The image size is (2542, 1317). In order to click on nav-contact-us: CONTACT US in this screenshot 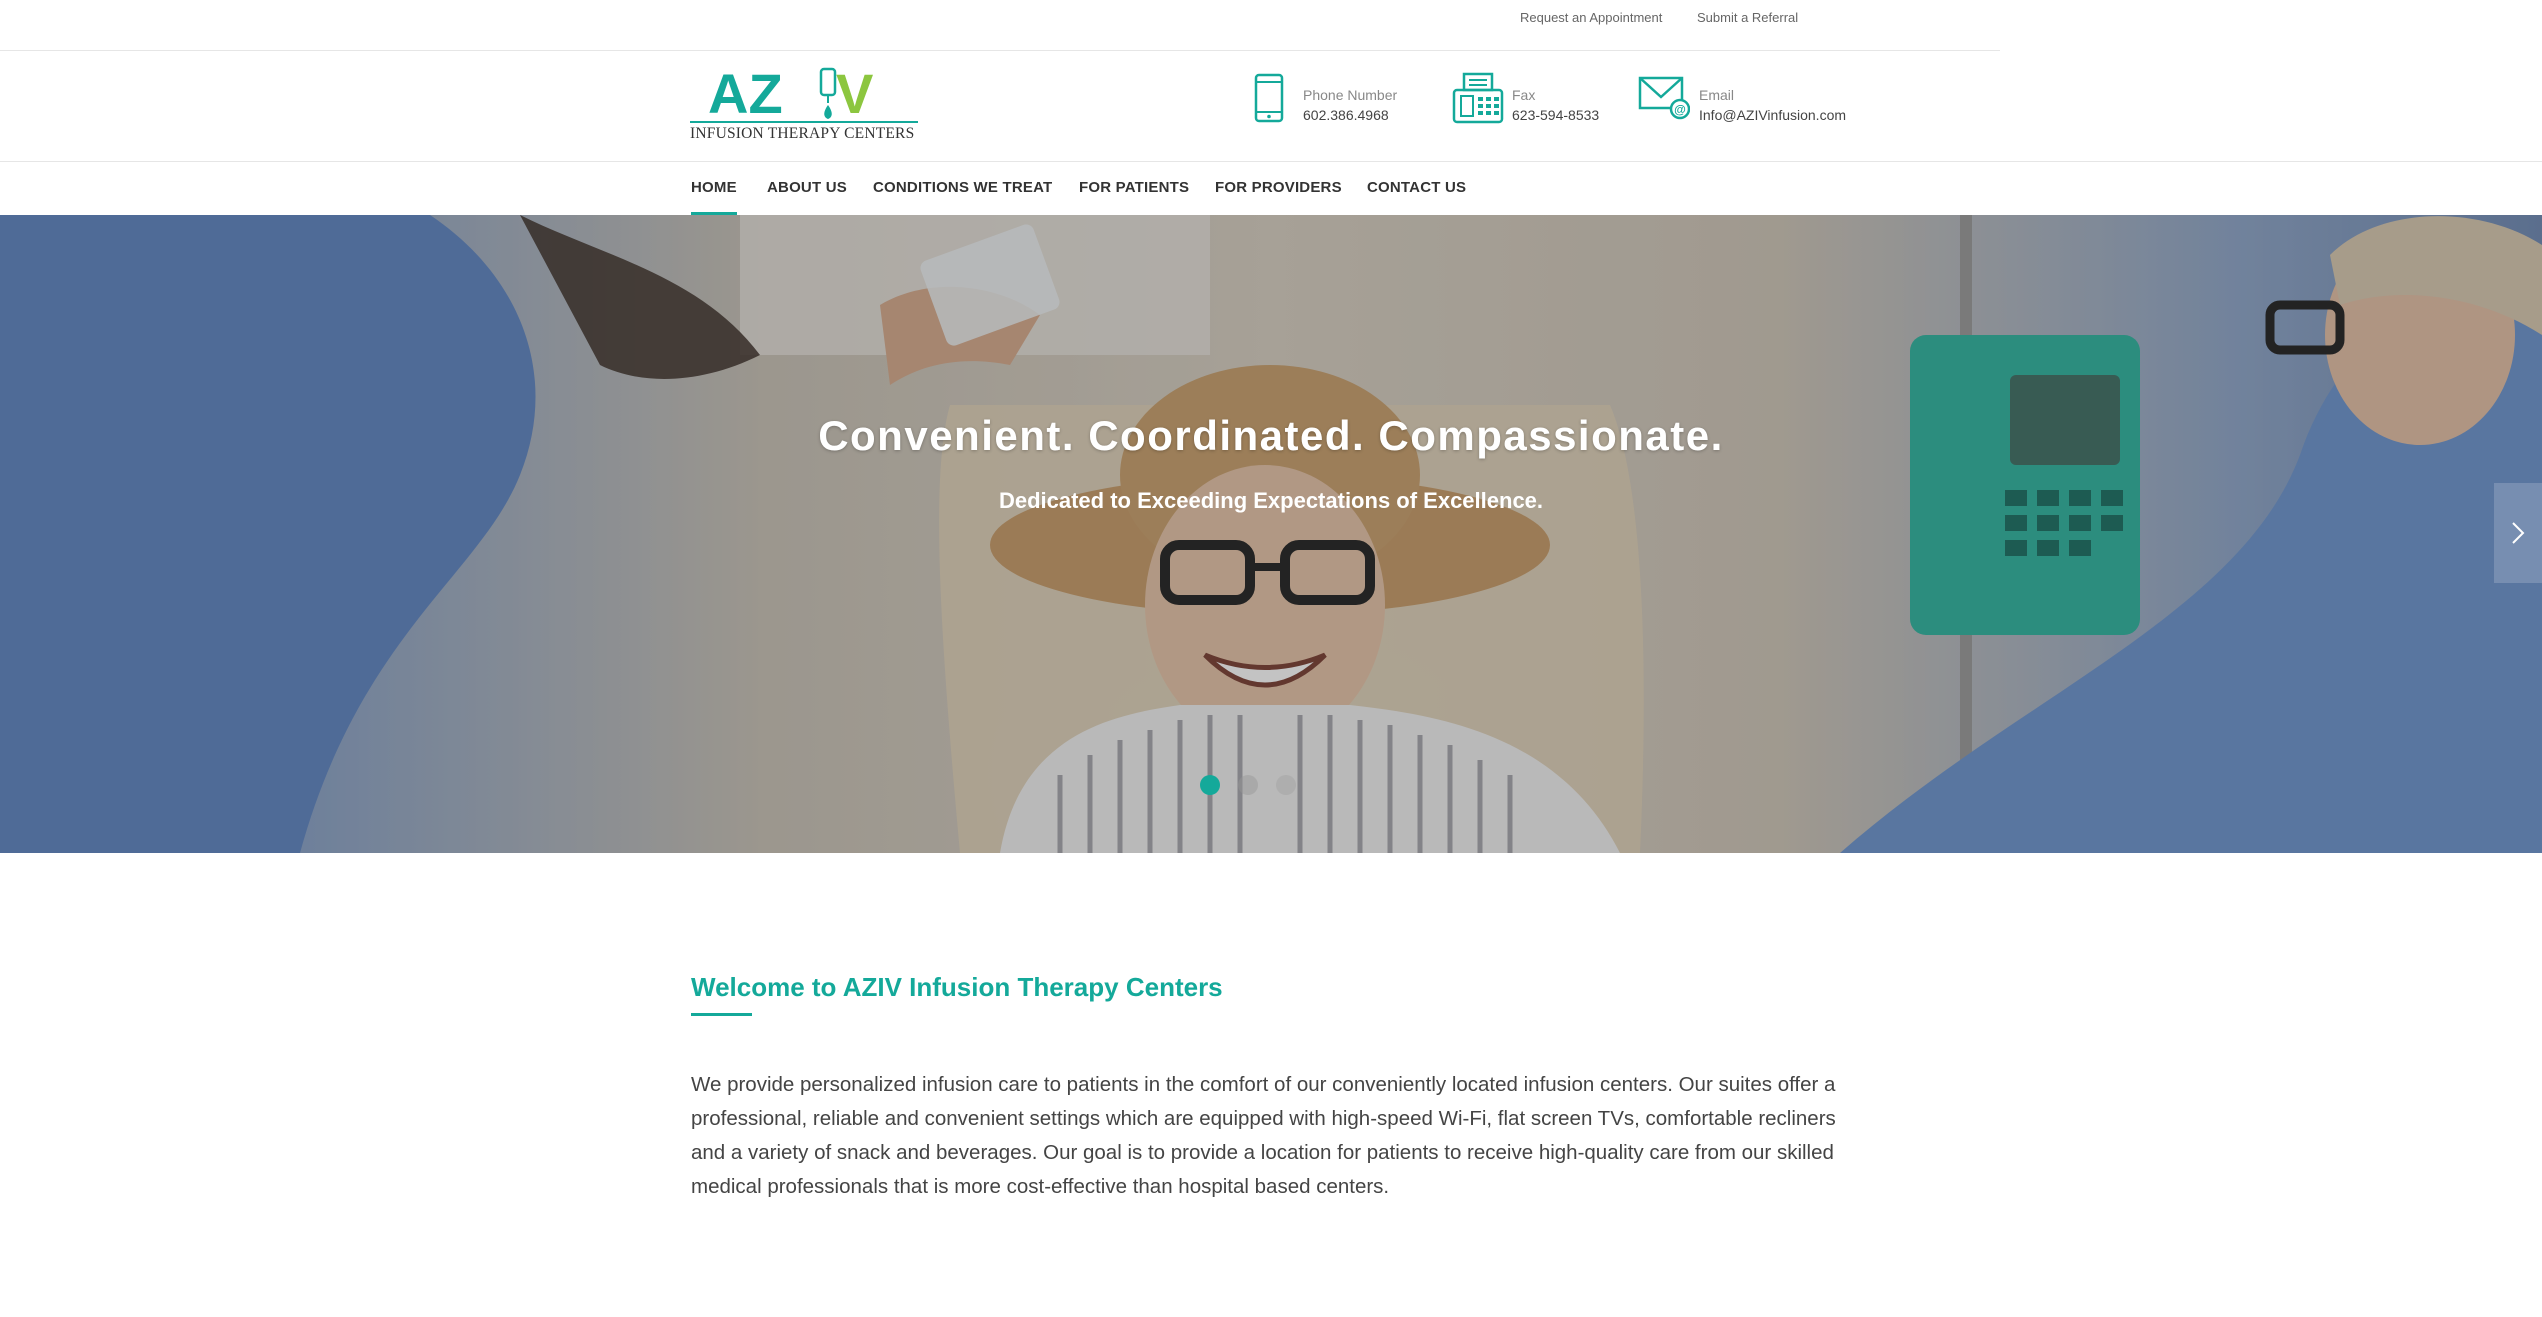, I will do `click(1416, 188)`.